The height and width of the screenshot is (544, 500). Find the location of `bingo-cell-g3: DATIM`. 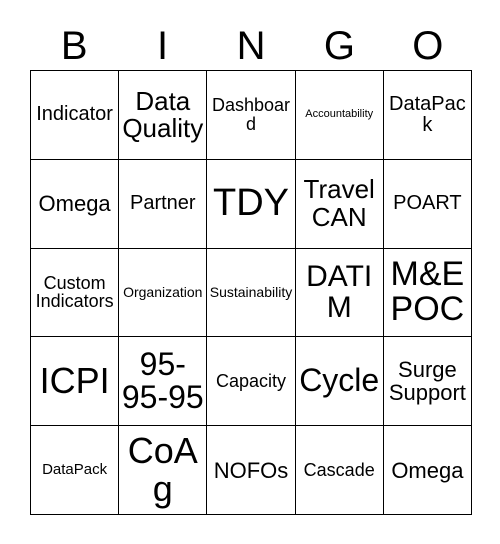

bingo-cell-g3: DATIM is located at coordinates (339, 293).